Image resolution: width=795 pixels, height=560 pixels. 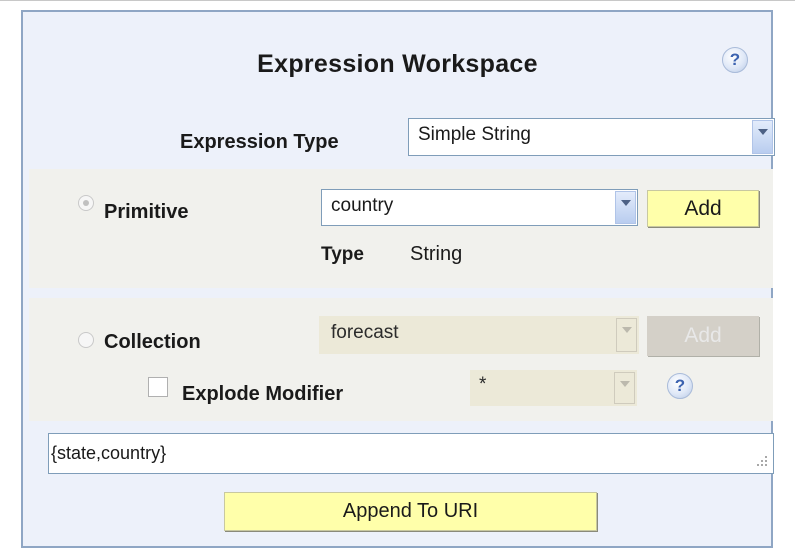 I want to click on primitive-label: Primitive, so click(x=146, y=212).